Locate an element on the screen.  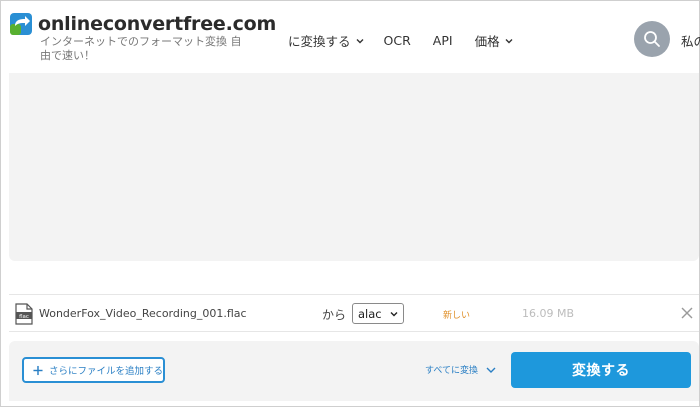
nav-item-label: に変換する is located at coordinates (319, 41).